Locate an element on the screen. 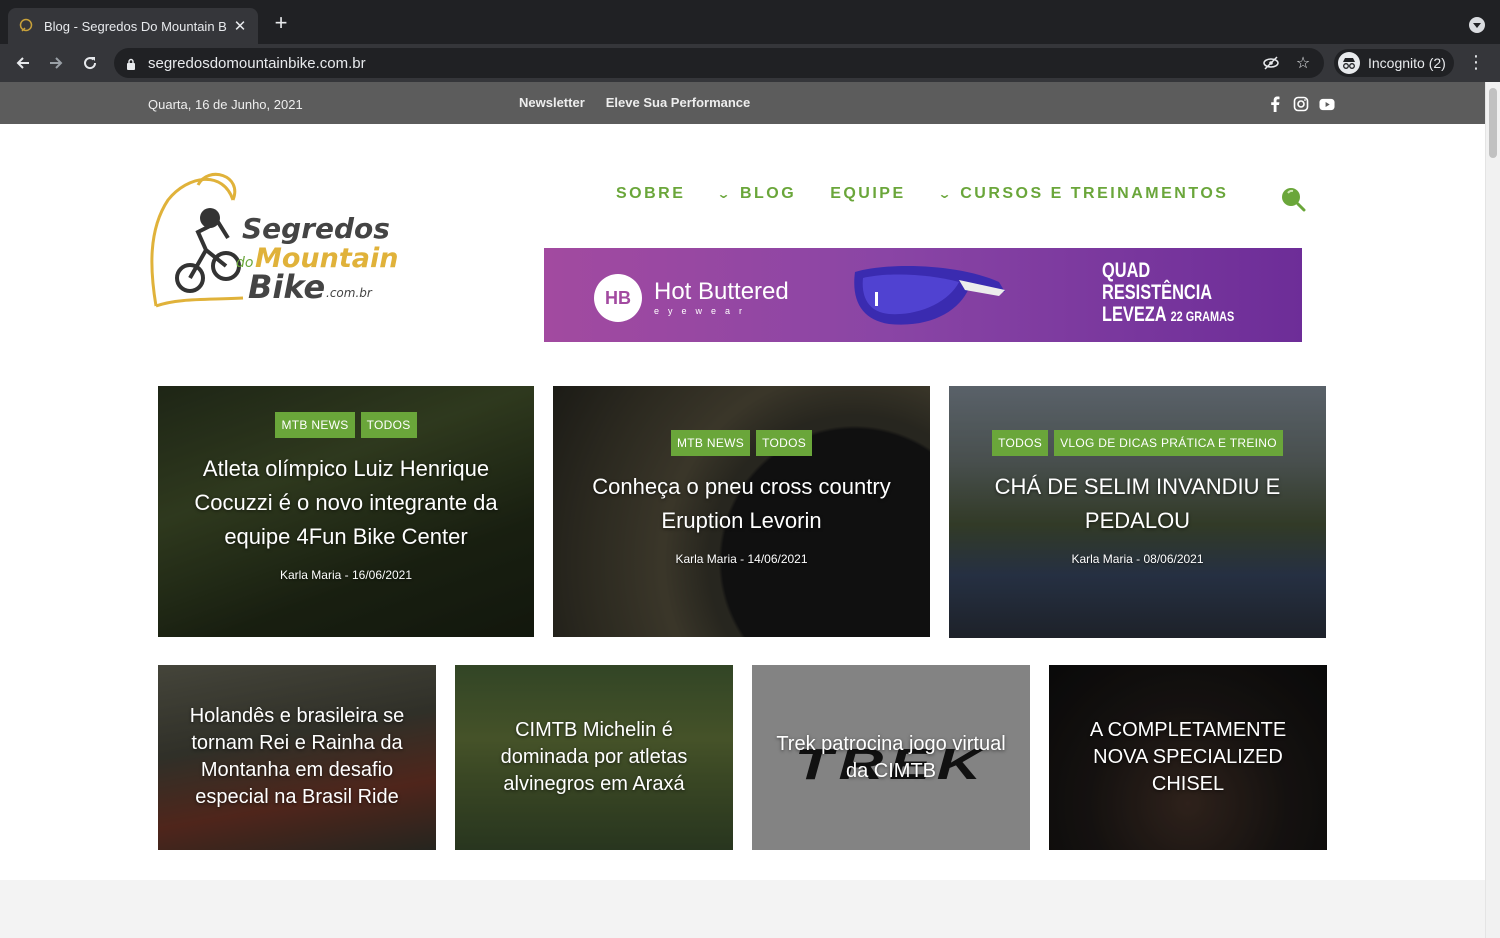 The height and width of the screenshot is (938, 1500). browser-tab: Blog - Segredos Do Mountain B ✕ is located at coordinates (133, 26).